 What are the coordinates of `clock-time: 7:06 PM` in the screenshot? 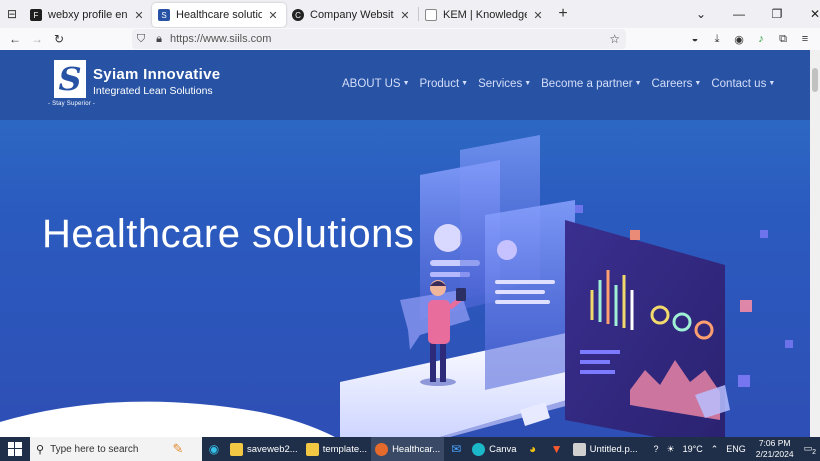 It's located at (774, 443).